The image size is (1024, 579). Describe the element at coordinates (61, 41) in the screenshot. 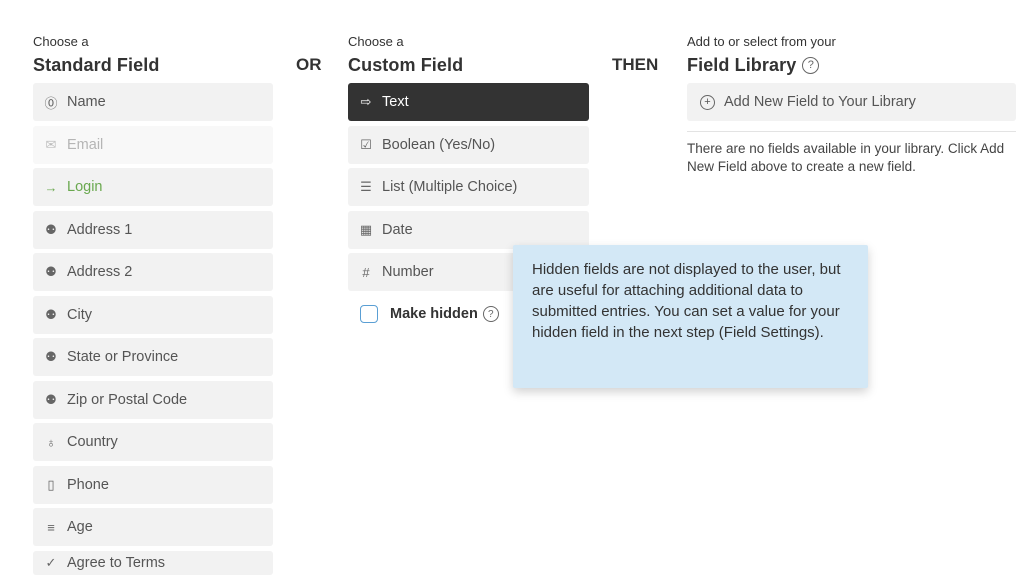

I see `standard-field-eyebrow: Choose a` at that location.